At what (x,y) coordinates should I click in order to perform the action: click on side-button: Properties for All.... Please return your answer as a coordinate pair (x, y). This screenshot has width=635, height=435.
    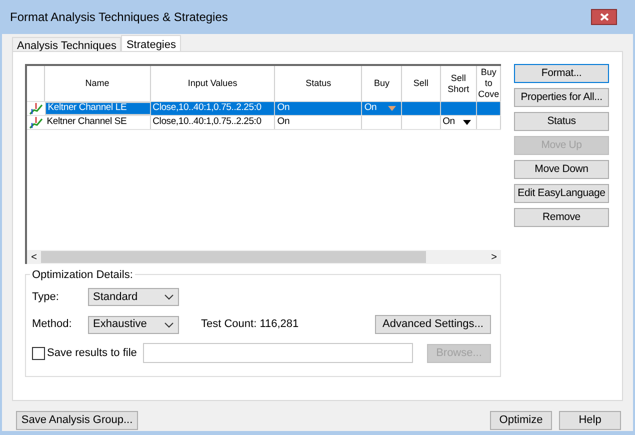
    Looking at the image, I should click on (561, 97).